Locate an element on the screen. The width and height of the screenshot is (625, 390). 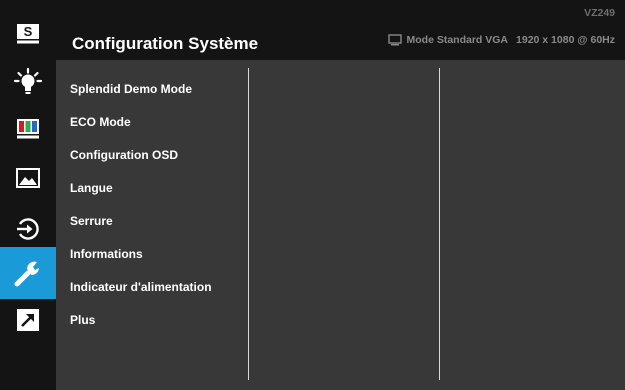
menu-item-eco-mode: ECO Mode is located at coordinates (100, 122).